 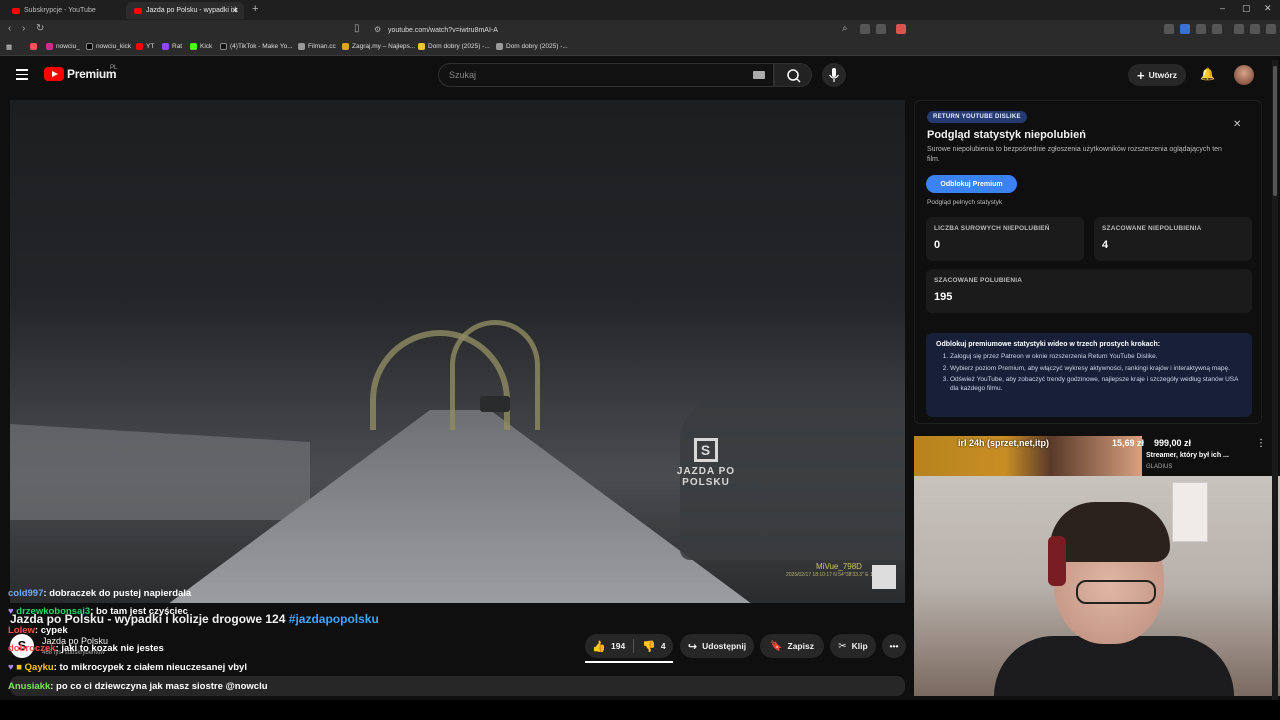 I want to click on more-actions-button: •••, so click(x=894, y=646).